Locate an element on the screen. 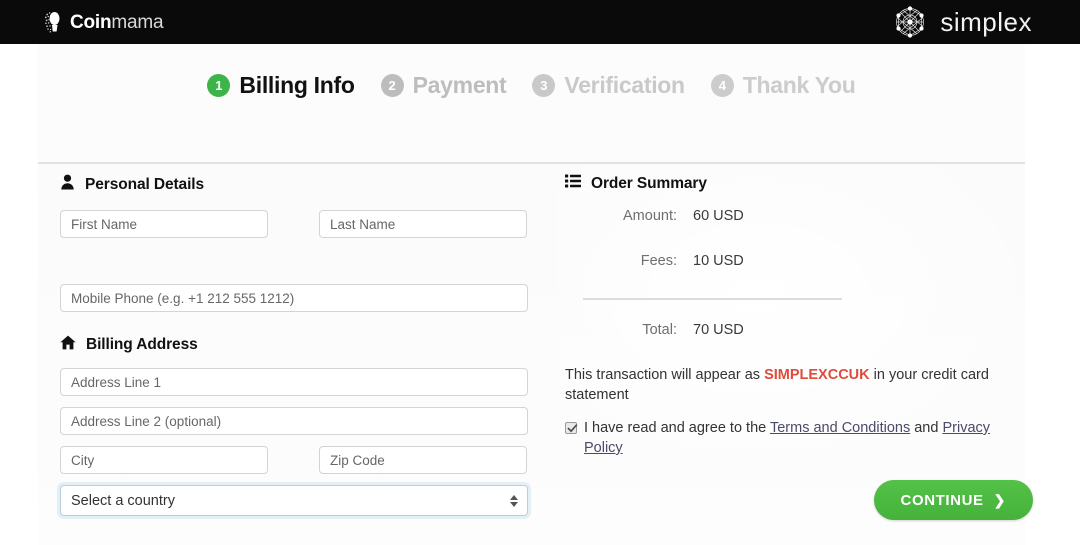 The image size is (1080, 545). actions-row: CONTINUE ❯ is located at coordinates (800, 500).